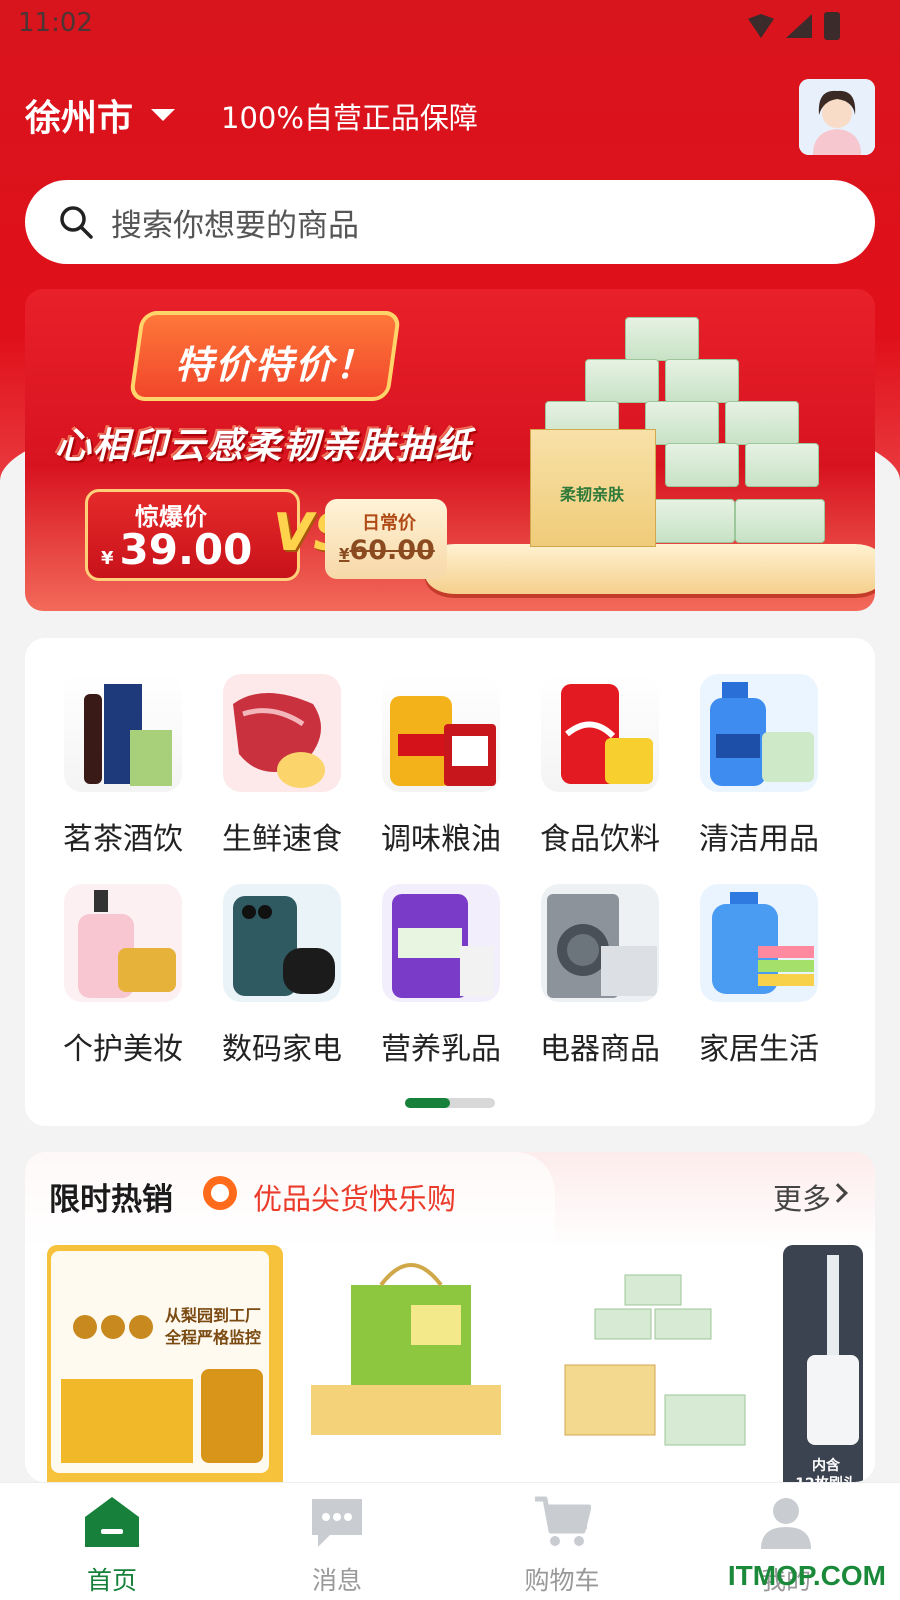 Image resolution: width=900 pixels, height=1600 pixels. What do you see at coordinates (759, 839) in the screenshot?
I see `category-label: 清洁用品` at bounding box center [759, 839].